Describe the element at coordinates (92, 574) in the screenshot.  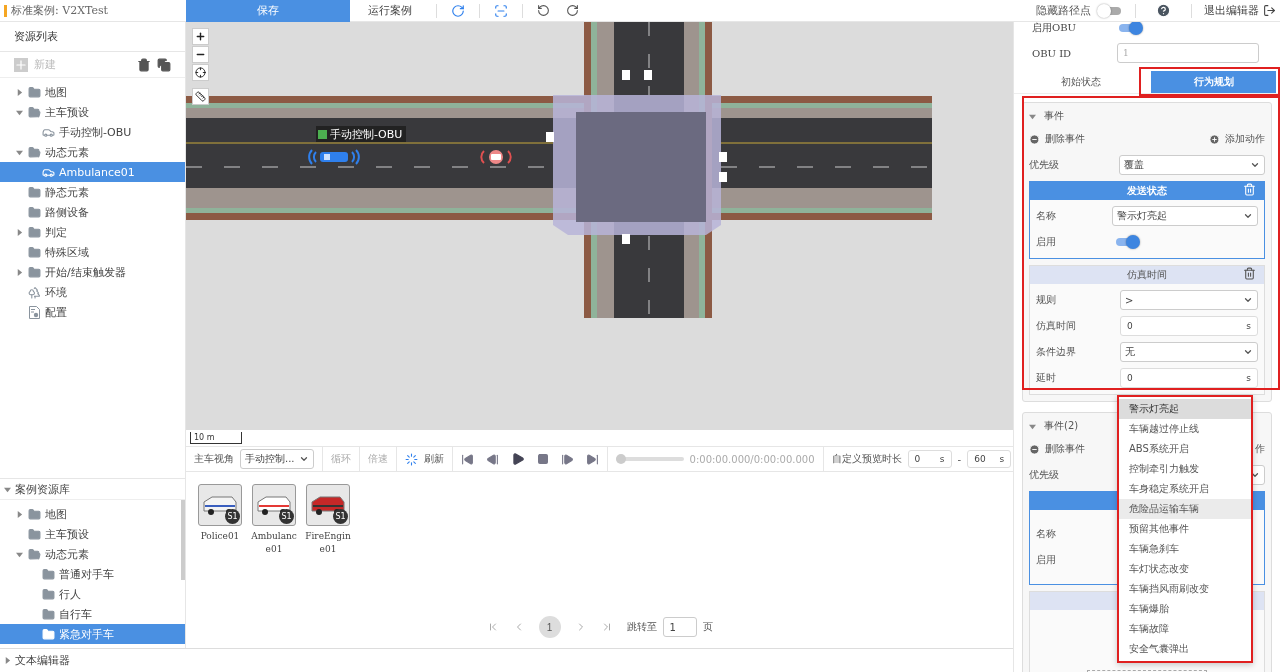
I see `tree-item: 普通对手车` at that location.